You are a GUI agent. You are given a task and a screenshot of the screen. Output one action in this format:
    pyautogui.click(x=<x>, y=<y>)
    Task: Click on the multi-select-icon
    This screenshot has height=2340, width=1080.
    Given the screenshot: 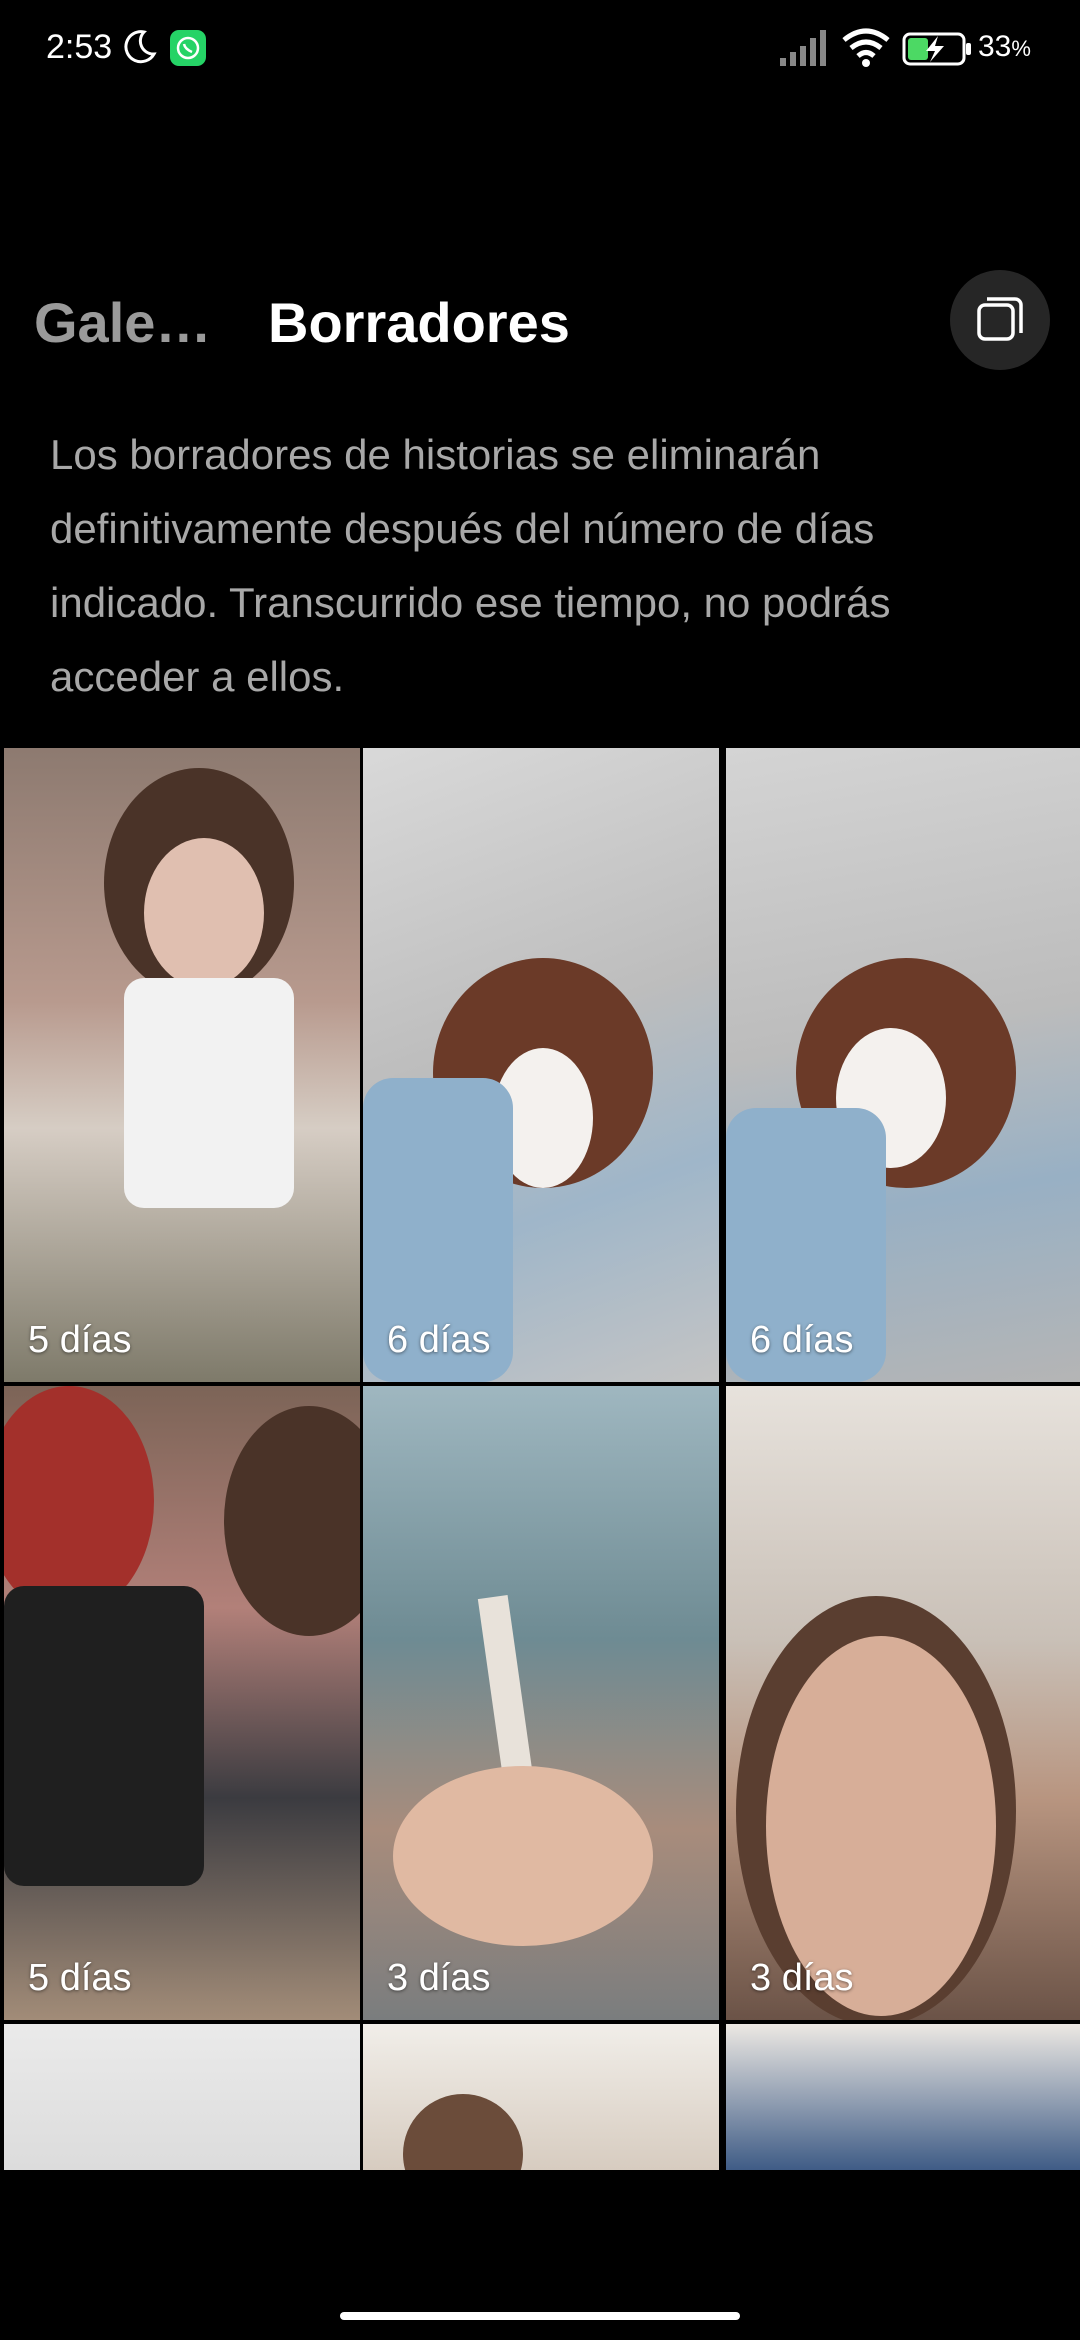 What is the action you would take?
    pyautogui.click(x=1000, y=319)
    